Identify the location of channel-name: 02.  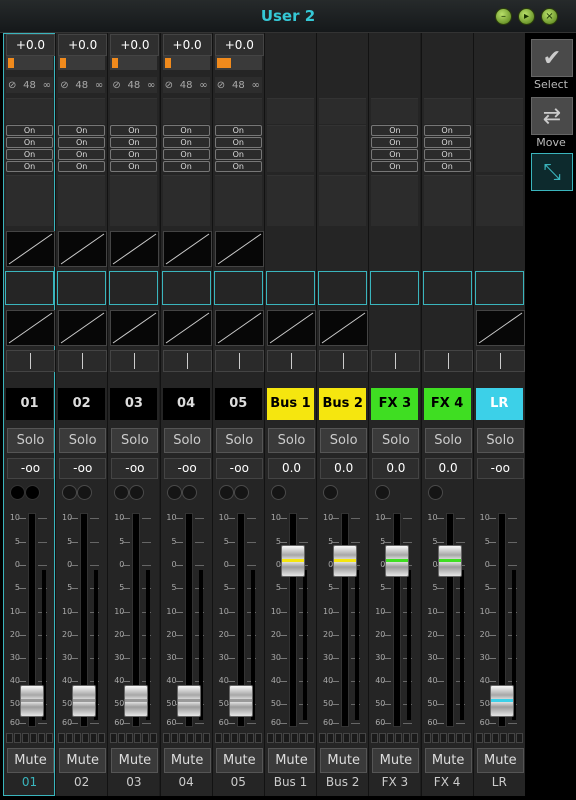
(82, 404).